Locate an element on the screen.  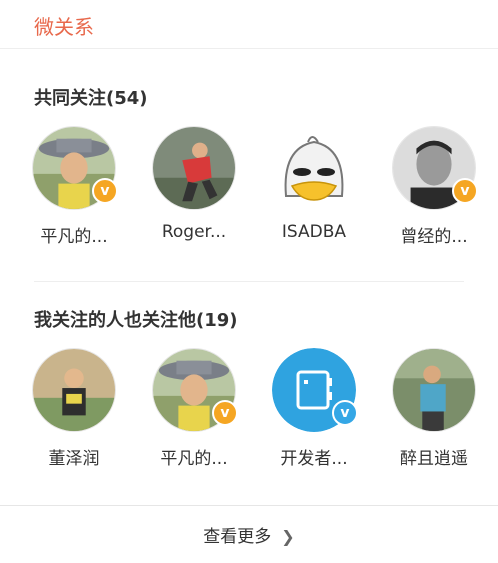
view-more-link: 查看更多 ❯ is located at coordinates (249, 534).